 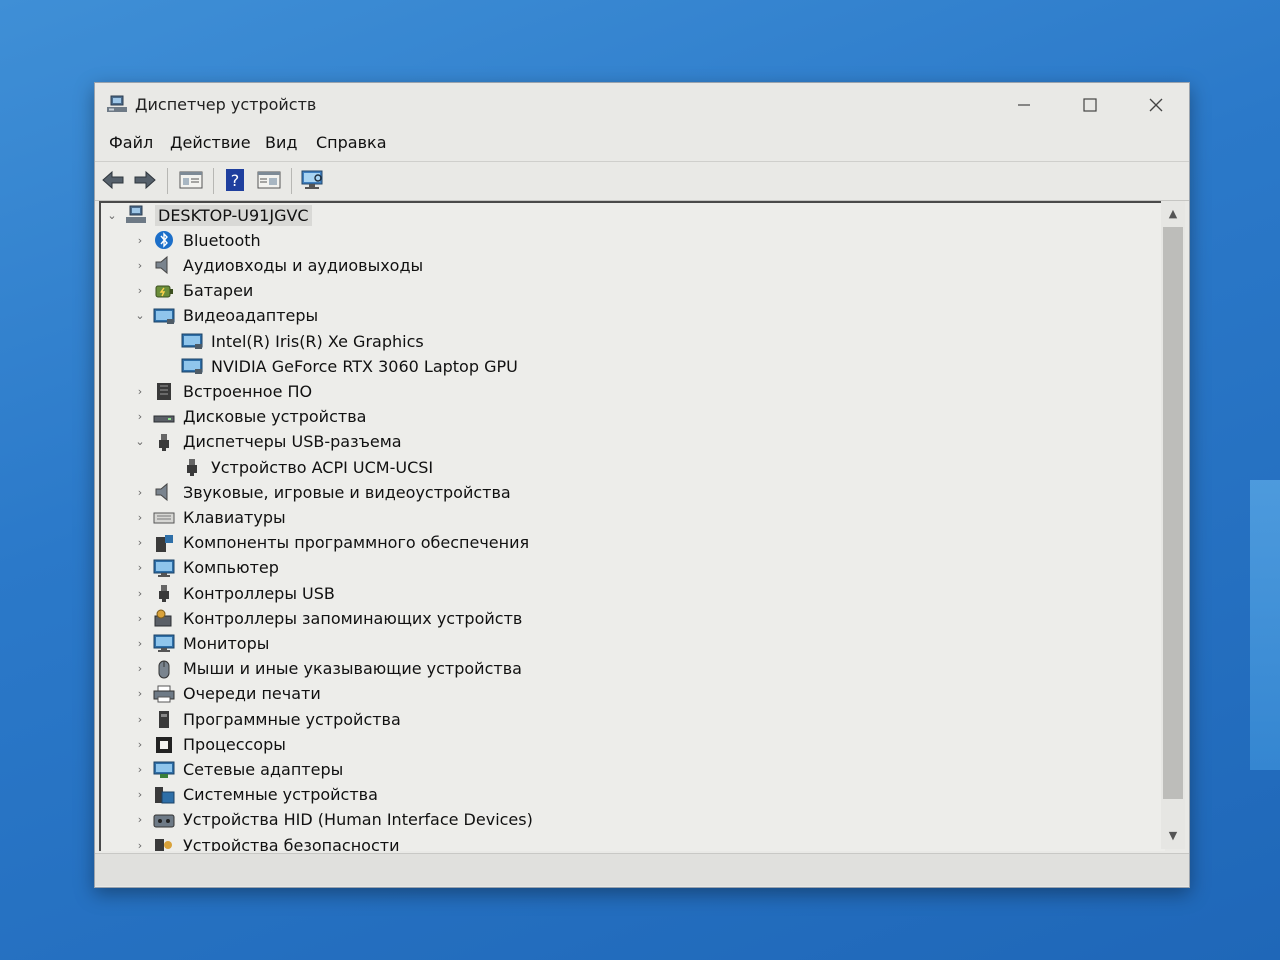 I want to click on tree-category-item: › Мыши и иные указывающие устройства, so click(x=327, y=669).